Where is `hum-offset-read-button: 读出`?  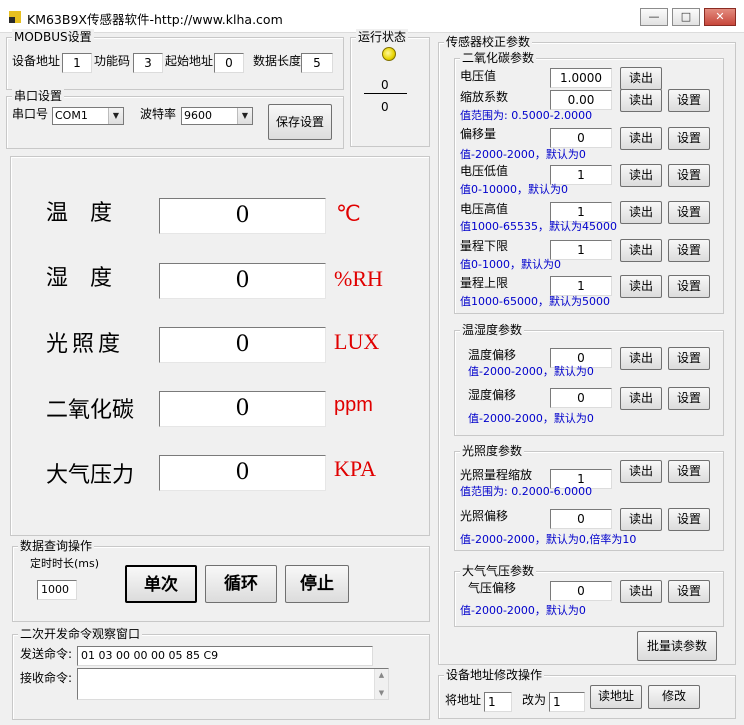
hum-offset-read-button: 读出 is located at coordinates (641, 398).